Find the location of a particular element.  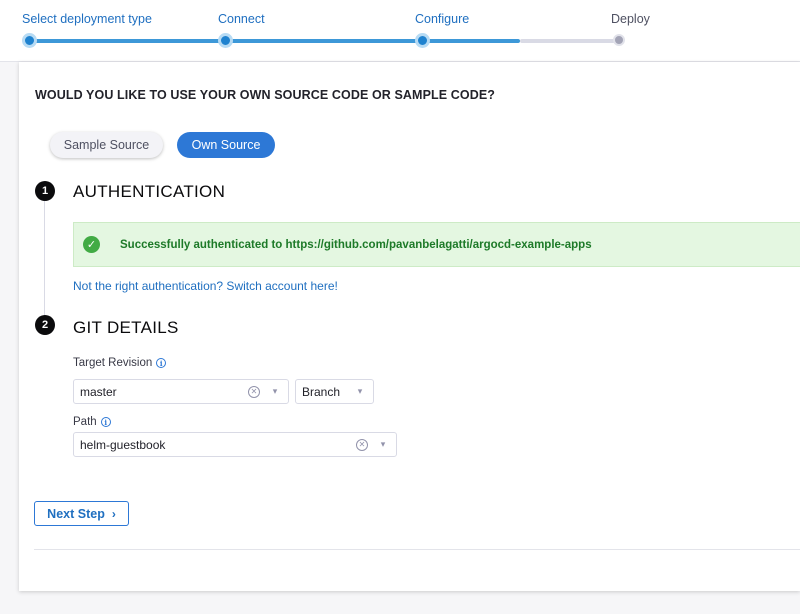

check-circle-icon: ✓ is located at coordinates (91, 244).